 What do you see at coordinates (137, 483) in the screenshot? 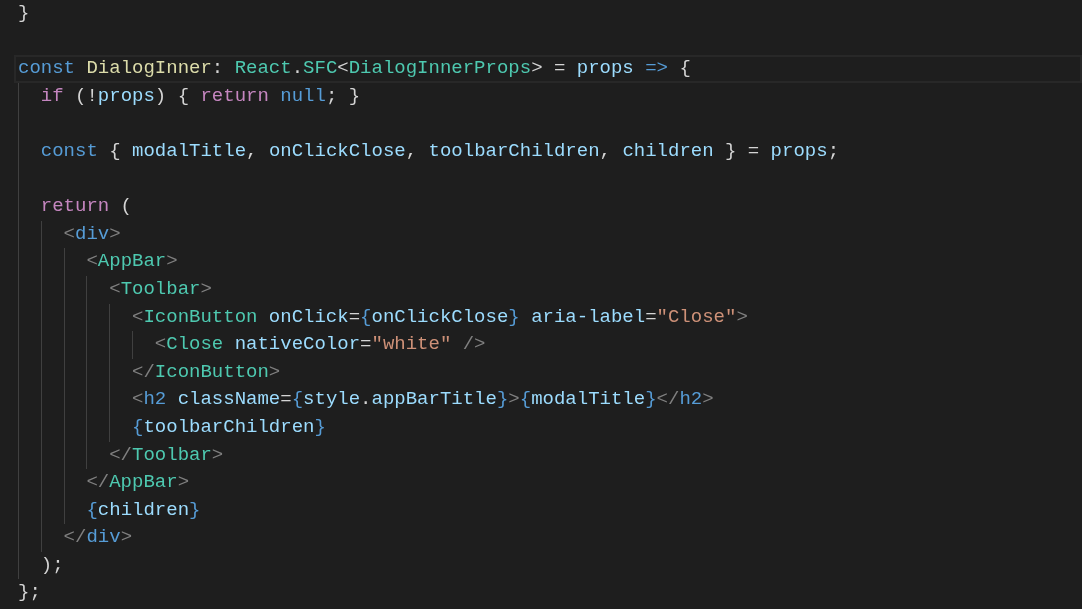
I see `code-line: </AppBar>` at bounding box center [137, 483].